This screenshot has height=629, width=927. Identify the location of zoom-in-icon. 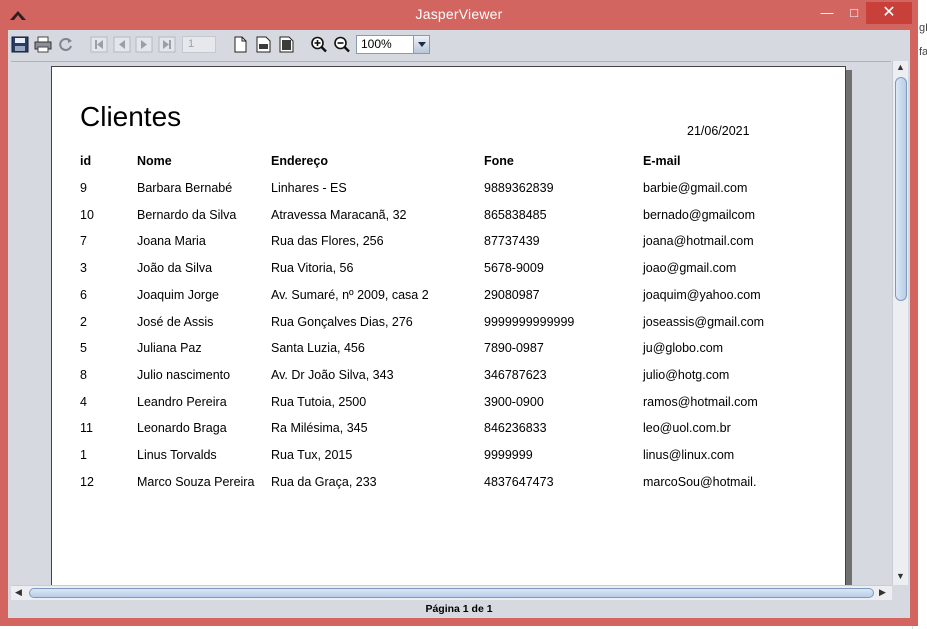
(319, 44).